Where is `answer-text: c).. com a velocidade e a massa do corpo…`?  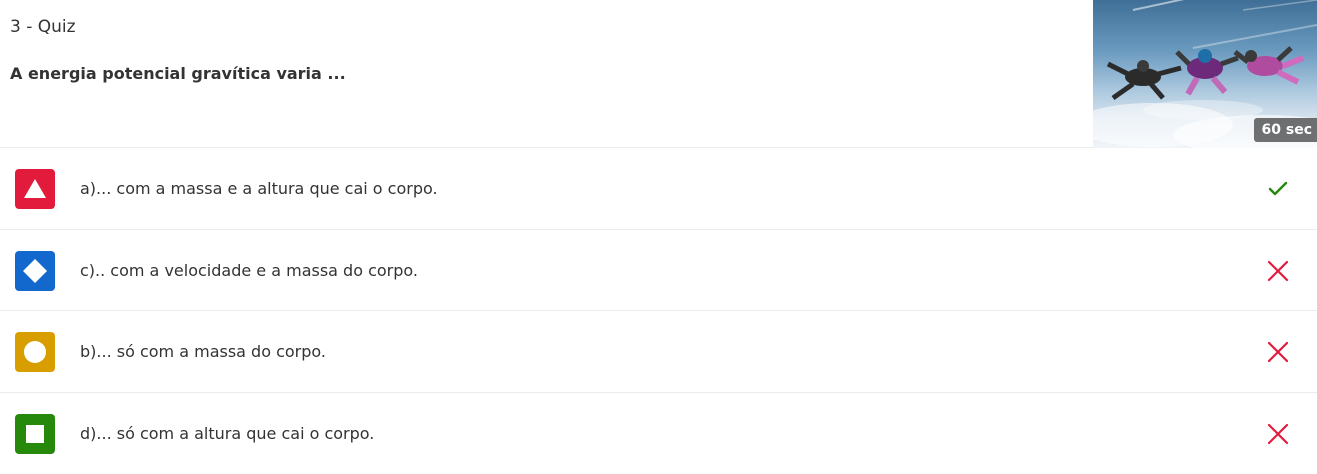
answer-text: c).. com a velocidade e a massa do corpo… is located at coordinates (249, 270).